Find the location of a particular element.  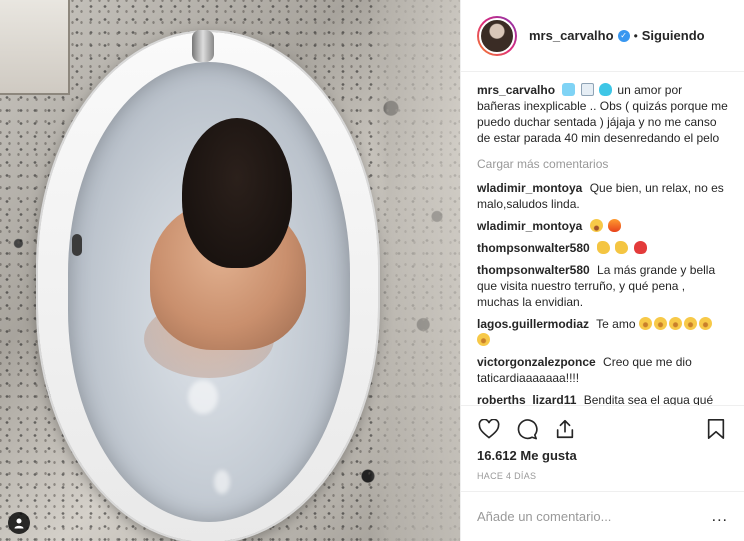

username-link: mrs_carvalho is located at coordinates (571, 35).